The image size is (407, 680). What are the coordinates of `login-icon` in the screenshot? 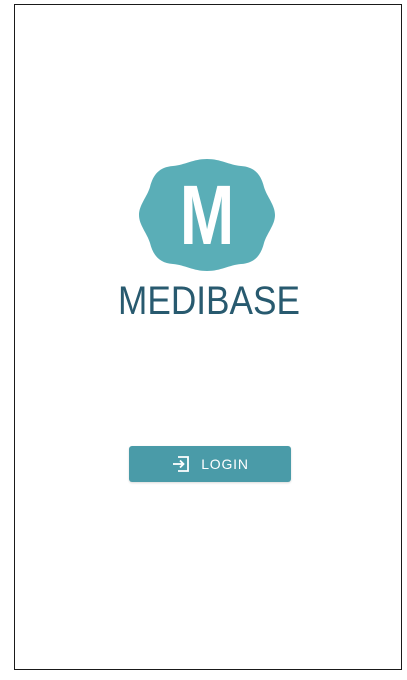 It's located at (181, 464).